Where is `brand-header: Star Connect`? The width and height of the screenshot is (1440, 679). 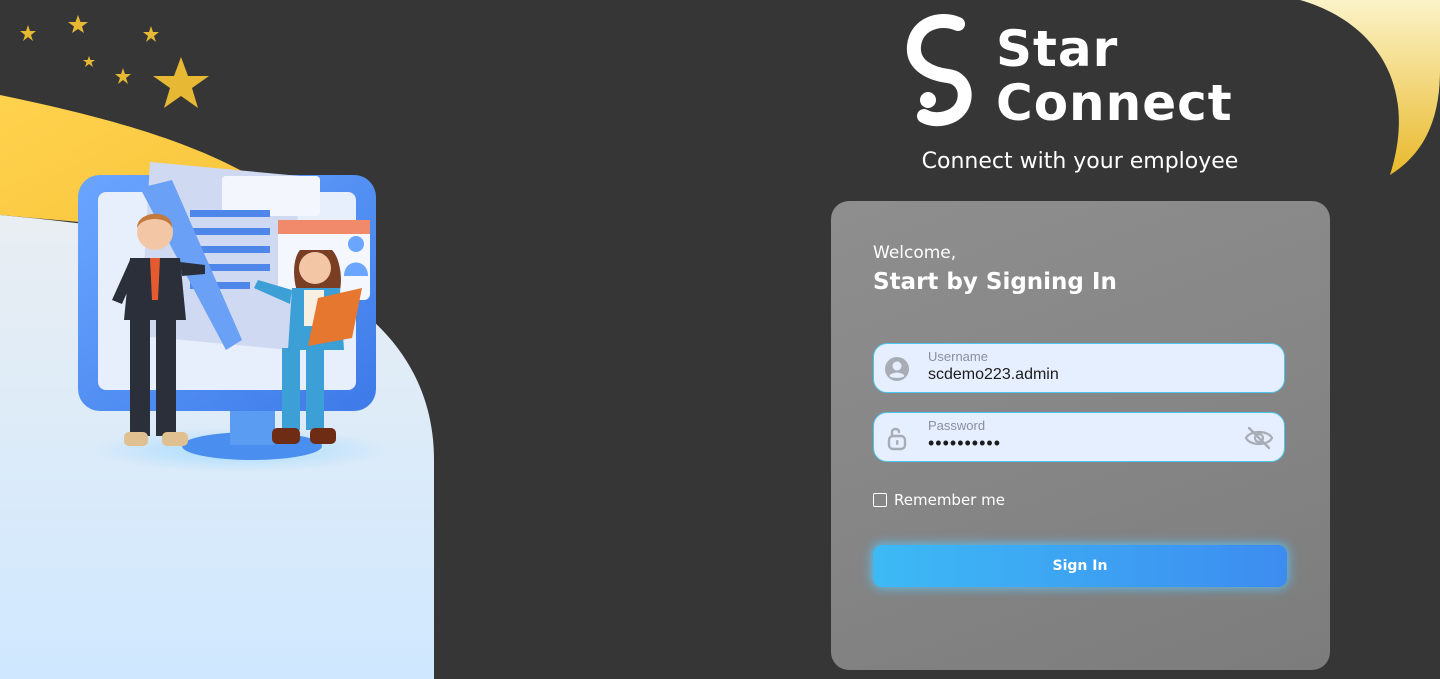
brand-header: Star Connect is located at coordinates (1086, 72).